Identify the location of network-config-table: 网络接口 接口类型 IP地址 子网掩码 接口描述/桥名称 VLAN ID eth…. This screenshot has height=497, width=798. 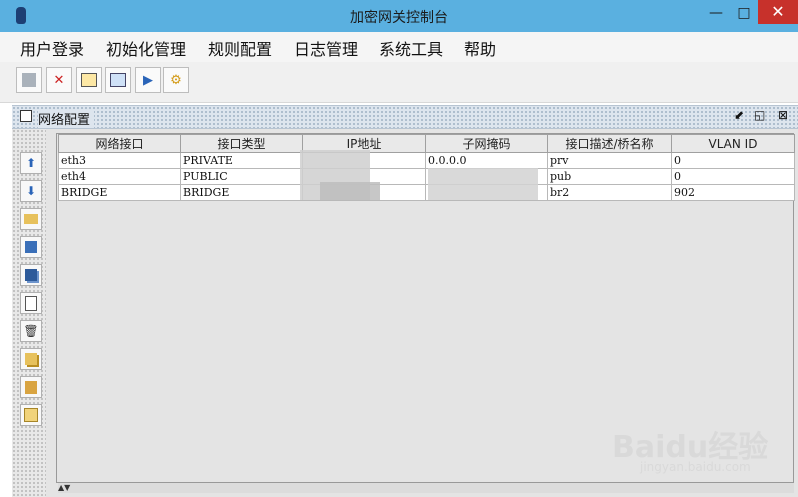
(426, 167).